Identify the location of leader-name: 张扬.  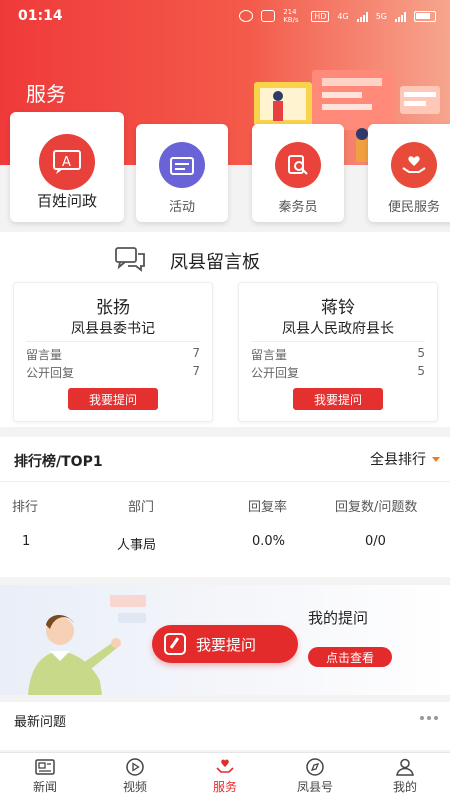
(113, 308).